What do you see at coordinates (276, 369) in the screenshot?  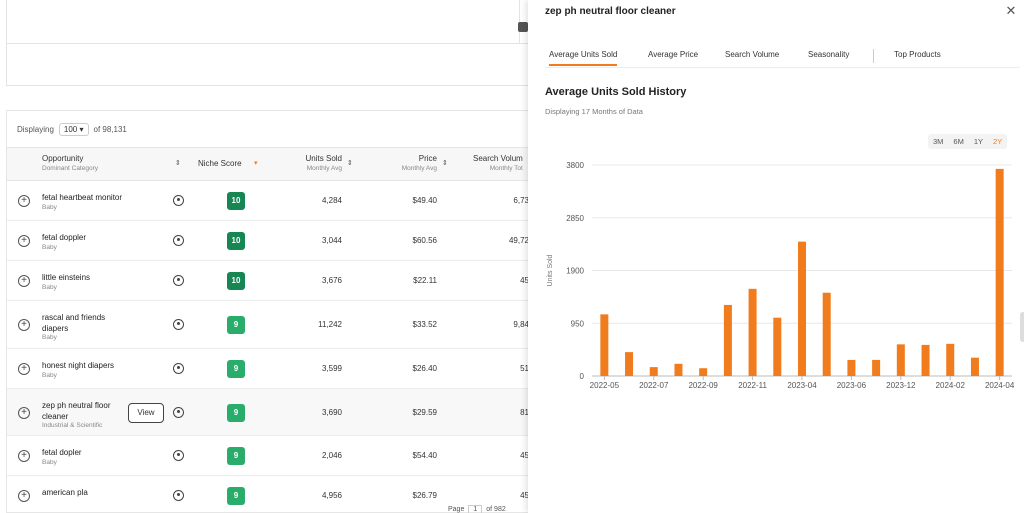 I see `table-row: + honest night diapers Baby 9 3,599 $26.40 51` at bounding box center [276, 369].